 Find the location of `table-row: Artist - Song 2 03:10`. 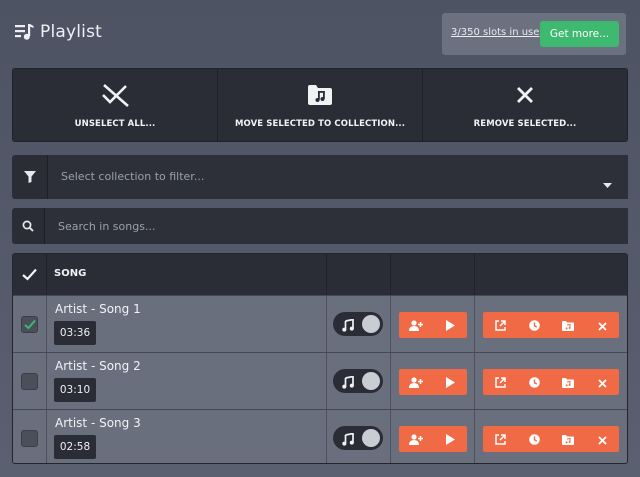

table-row: Artist - Song 2 03:10 is located at coordinates (320, 380).